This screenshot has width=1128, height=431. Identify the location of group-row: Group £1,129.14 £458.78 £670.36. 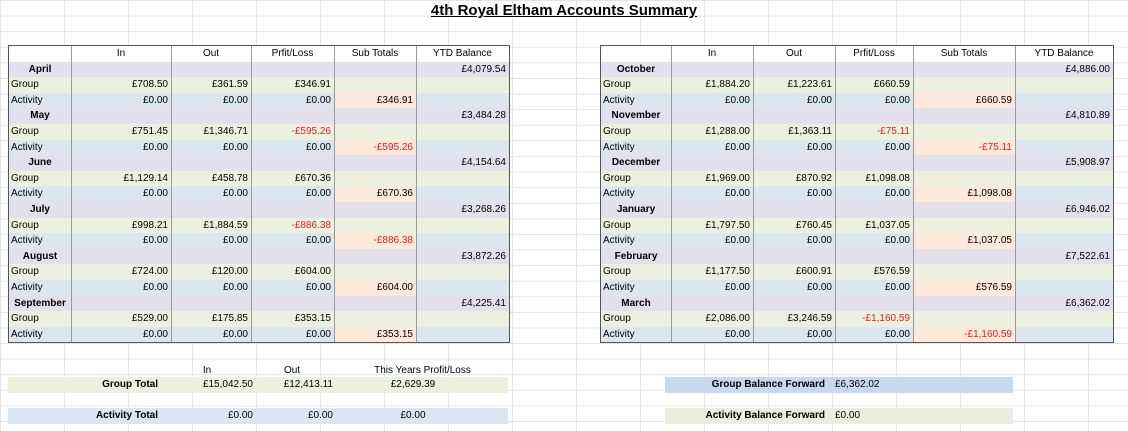
(259, 178).